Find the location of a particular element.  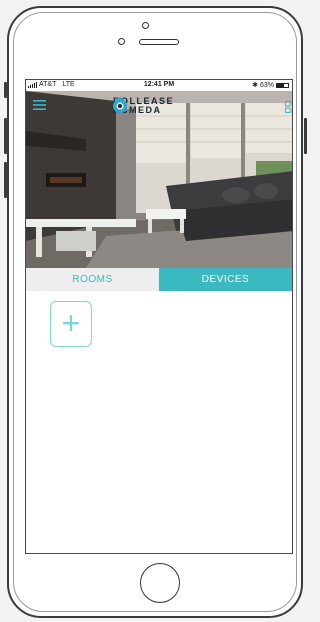

battery-icon is located at coordinates (282, 85).